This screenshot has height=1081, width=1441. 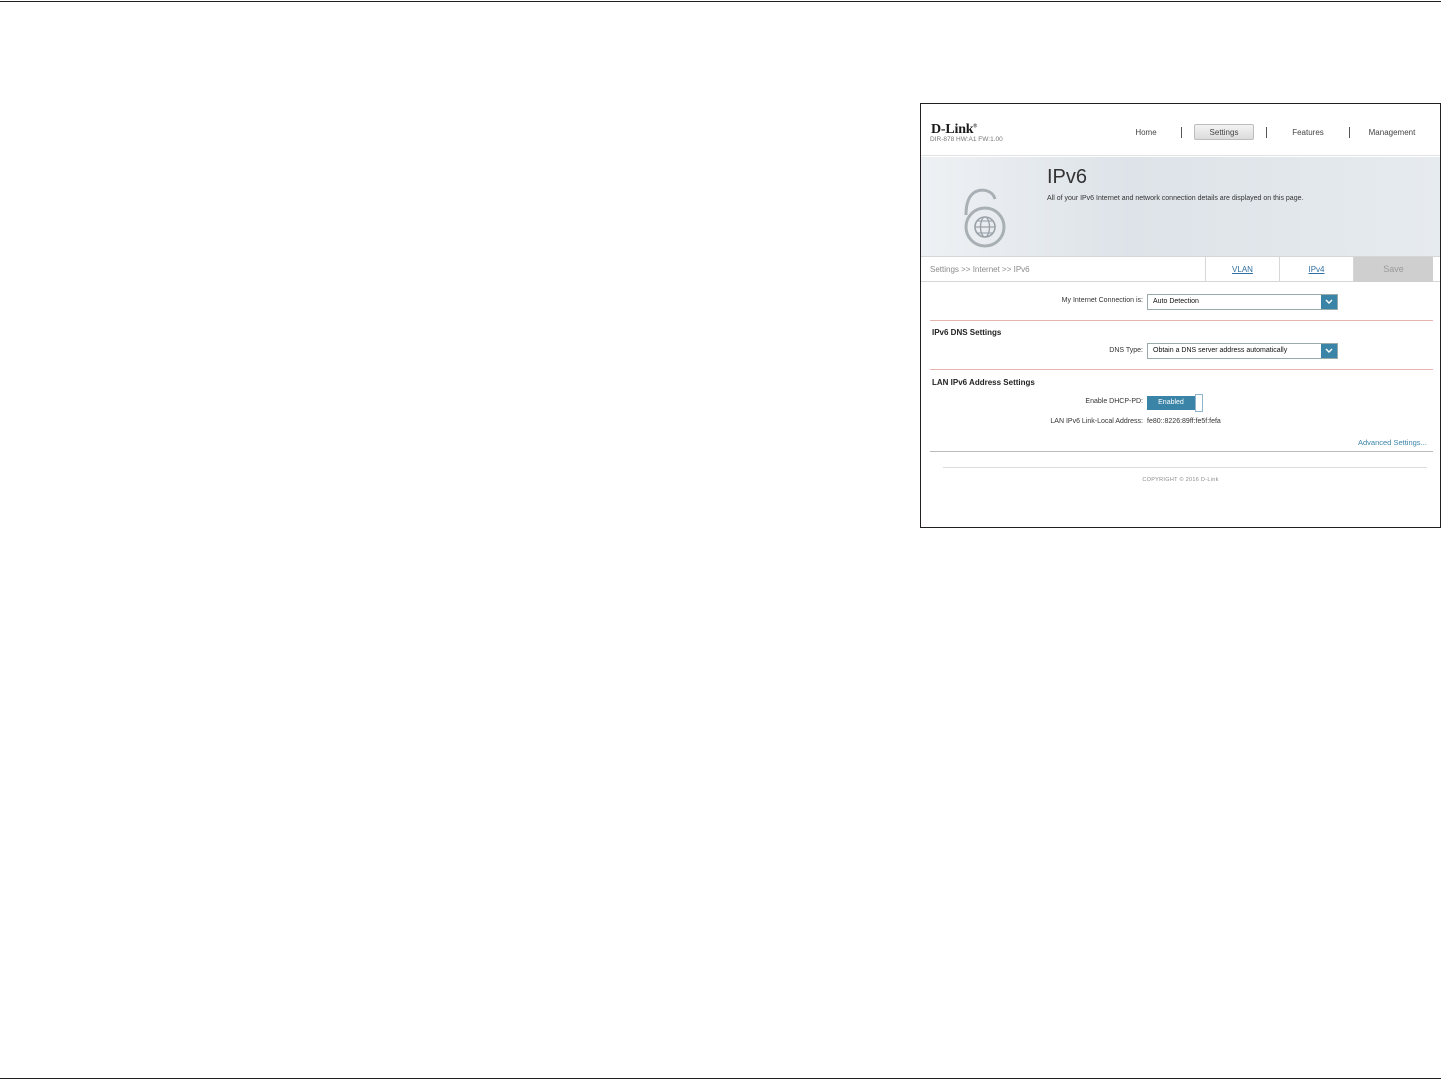 What do you see at coordinates (1242, 302) in the screenshot?
I see `connection-type-select: Auto Detection` at bounding box center [1242, 302].